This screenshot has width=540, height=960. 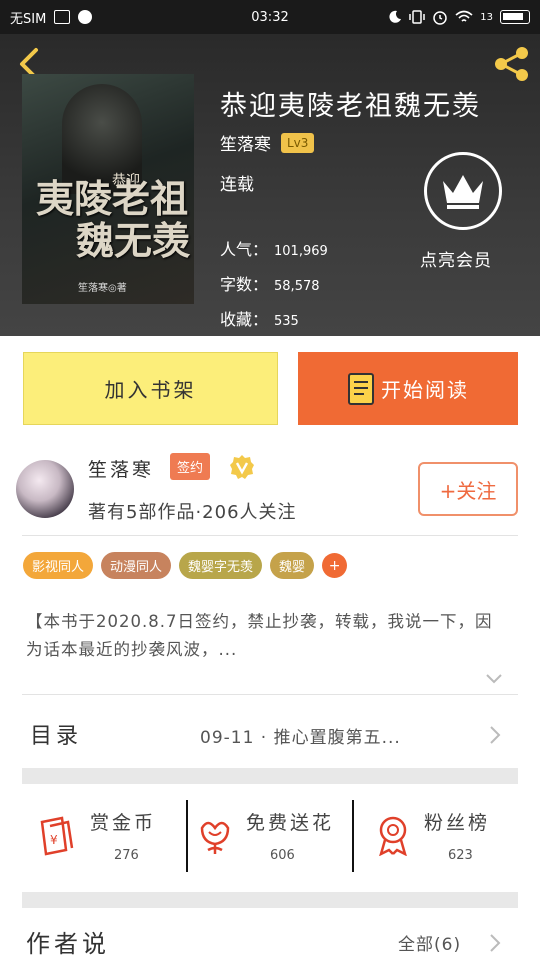 What do you see at coordinates (56, 734) in the screenshot?
I see `toc-label: 目录` at bounding box center [56, 734].